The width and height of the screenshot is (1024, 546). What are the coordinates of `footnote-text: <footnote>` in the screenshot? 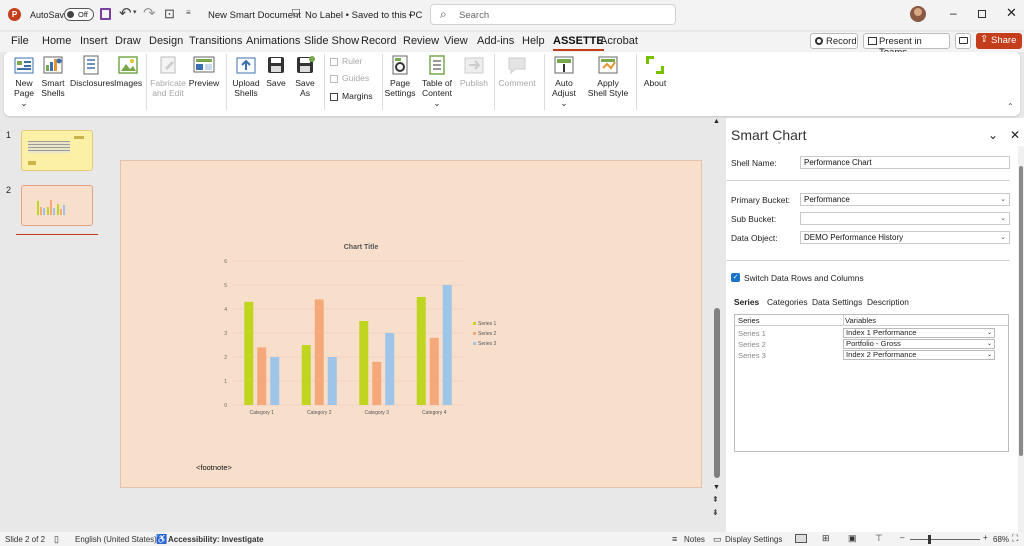 It's located at (214, 467).